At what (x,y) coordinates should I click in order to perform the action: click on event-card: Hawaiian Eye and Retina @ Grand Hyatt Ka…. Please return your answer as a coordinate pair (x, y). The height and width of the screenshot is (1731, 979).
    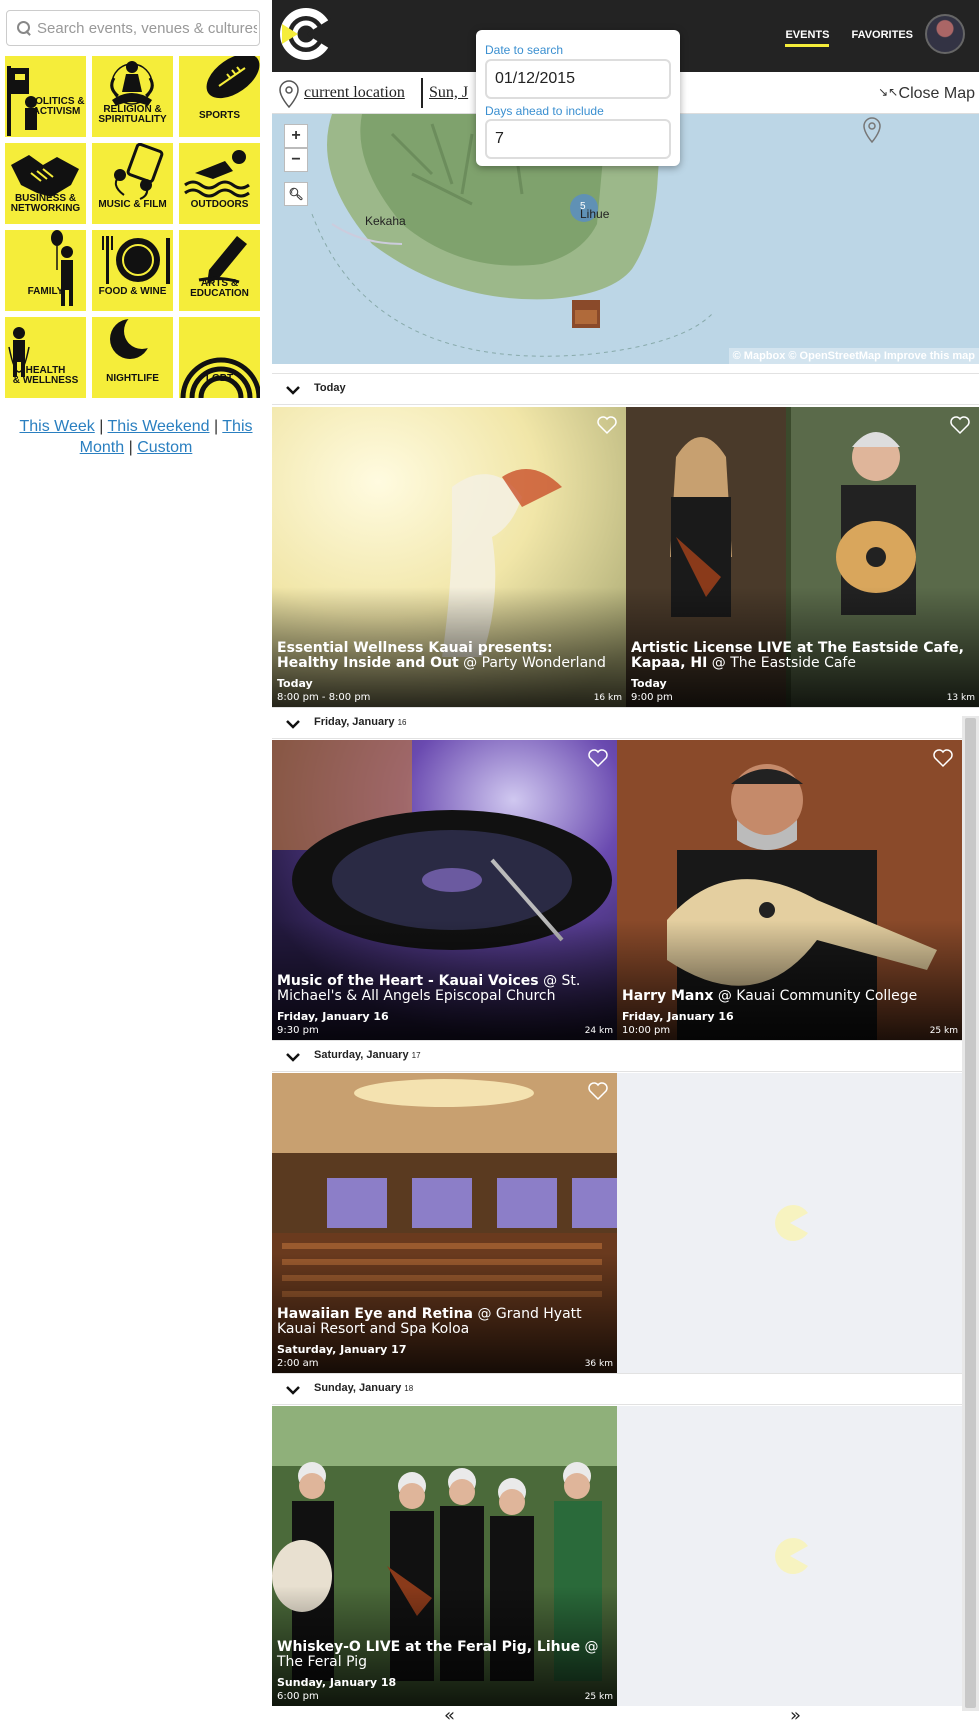
    Looking at the image, I should click on (444, 1223).